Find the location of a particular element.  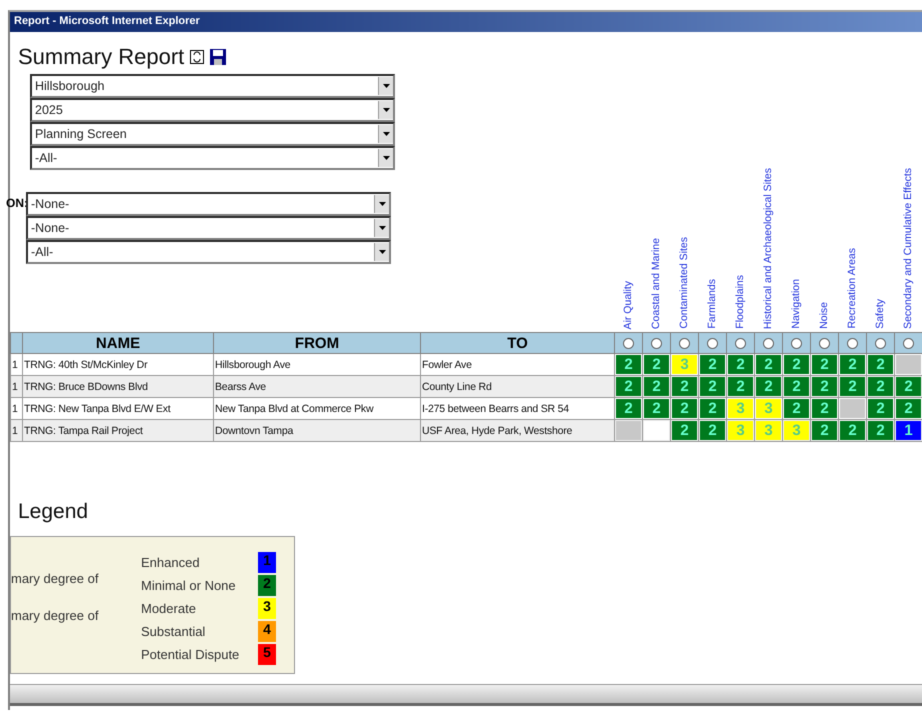

legend-swatch: 1 is located at coordinates (267, 562).